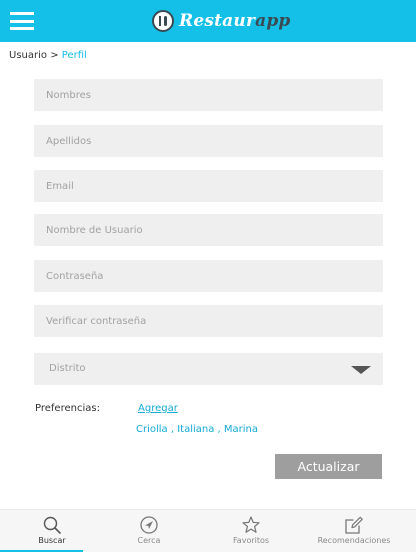 This screenshot has width=416, height=552. I want to click on top-bar: Restaurapp, so click(208, 21).